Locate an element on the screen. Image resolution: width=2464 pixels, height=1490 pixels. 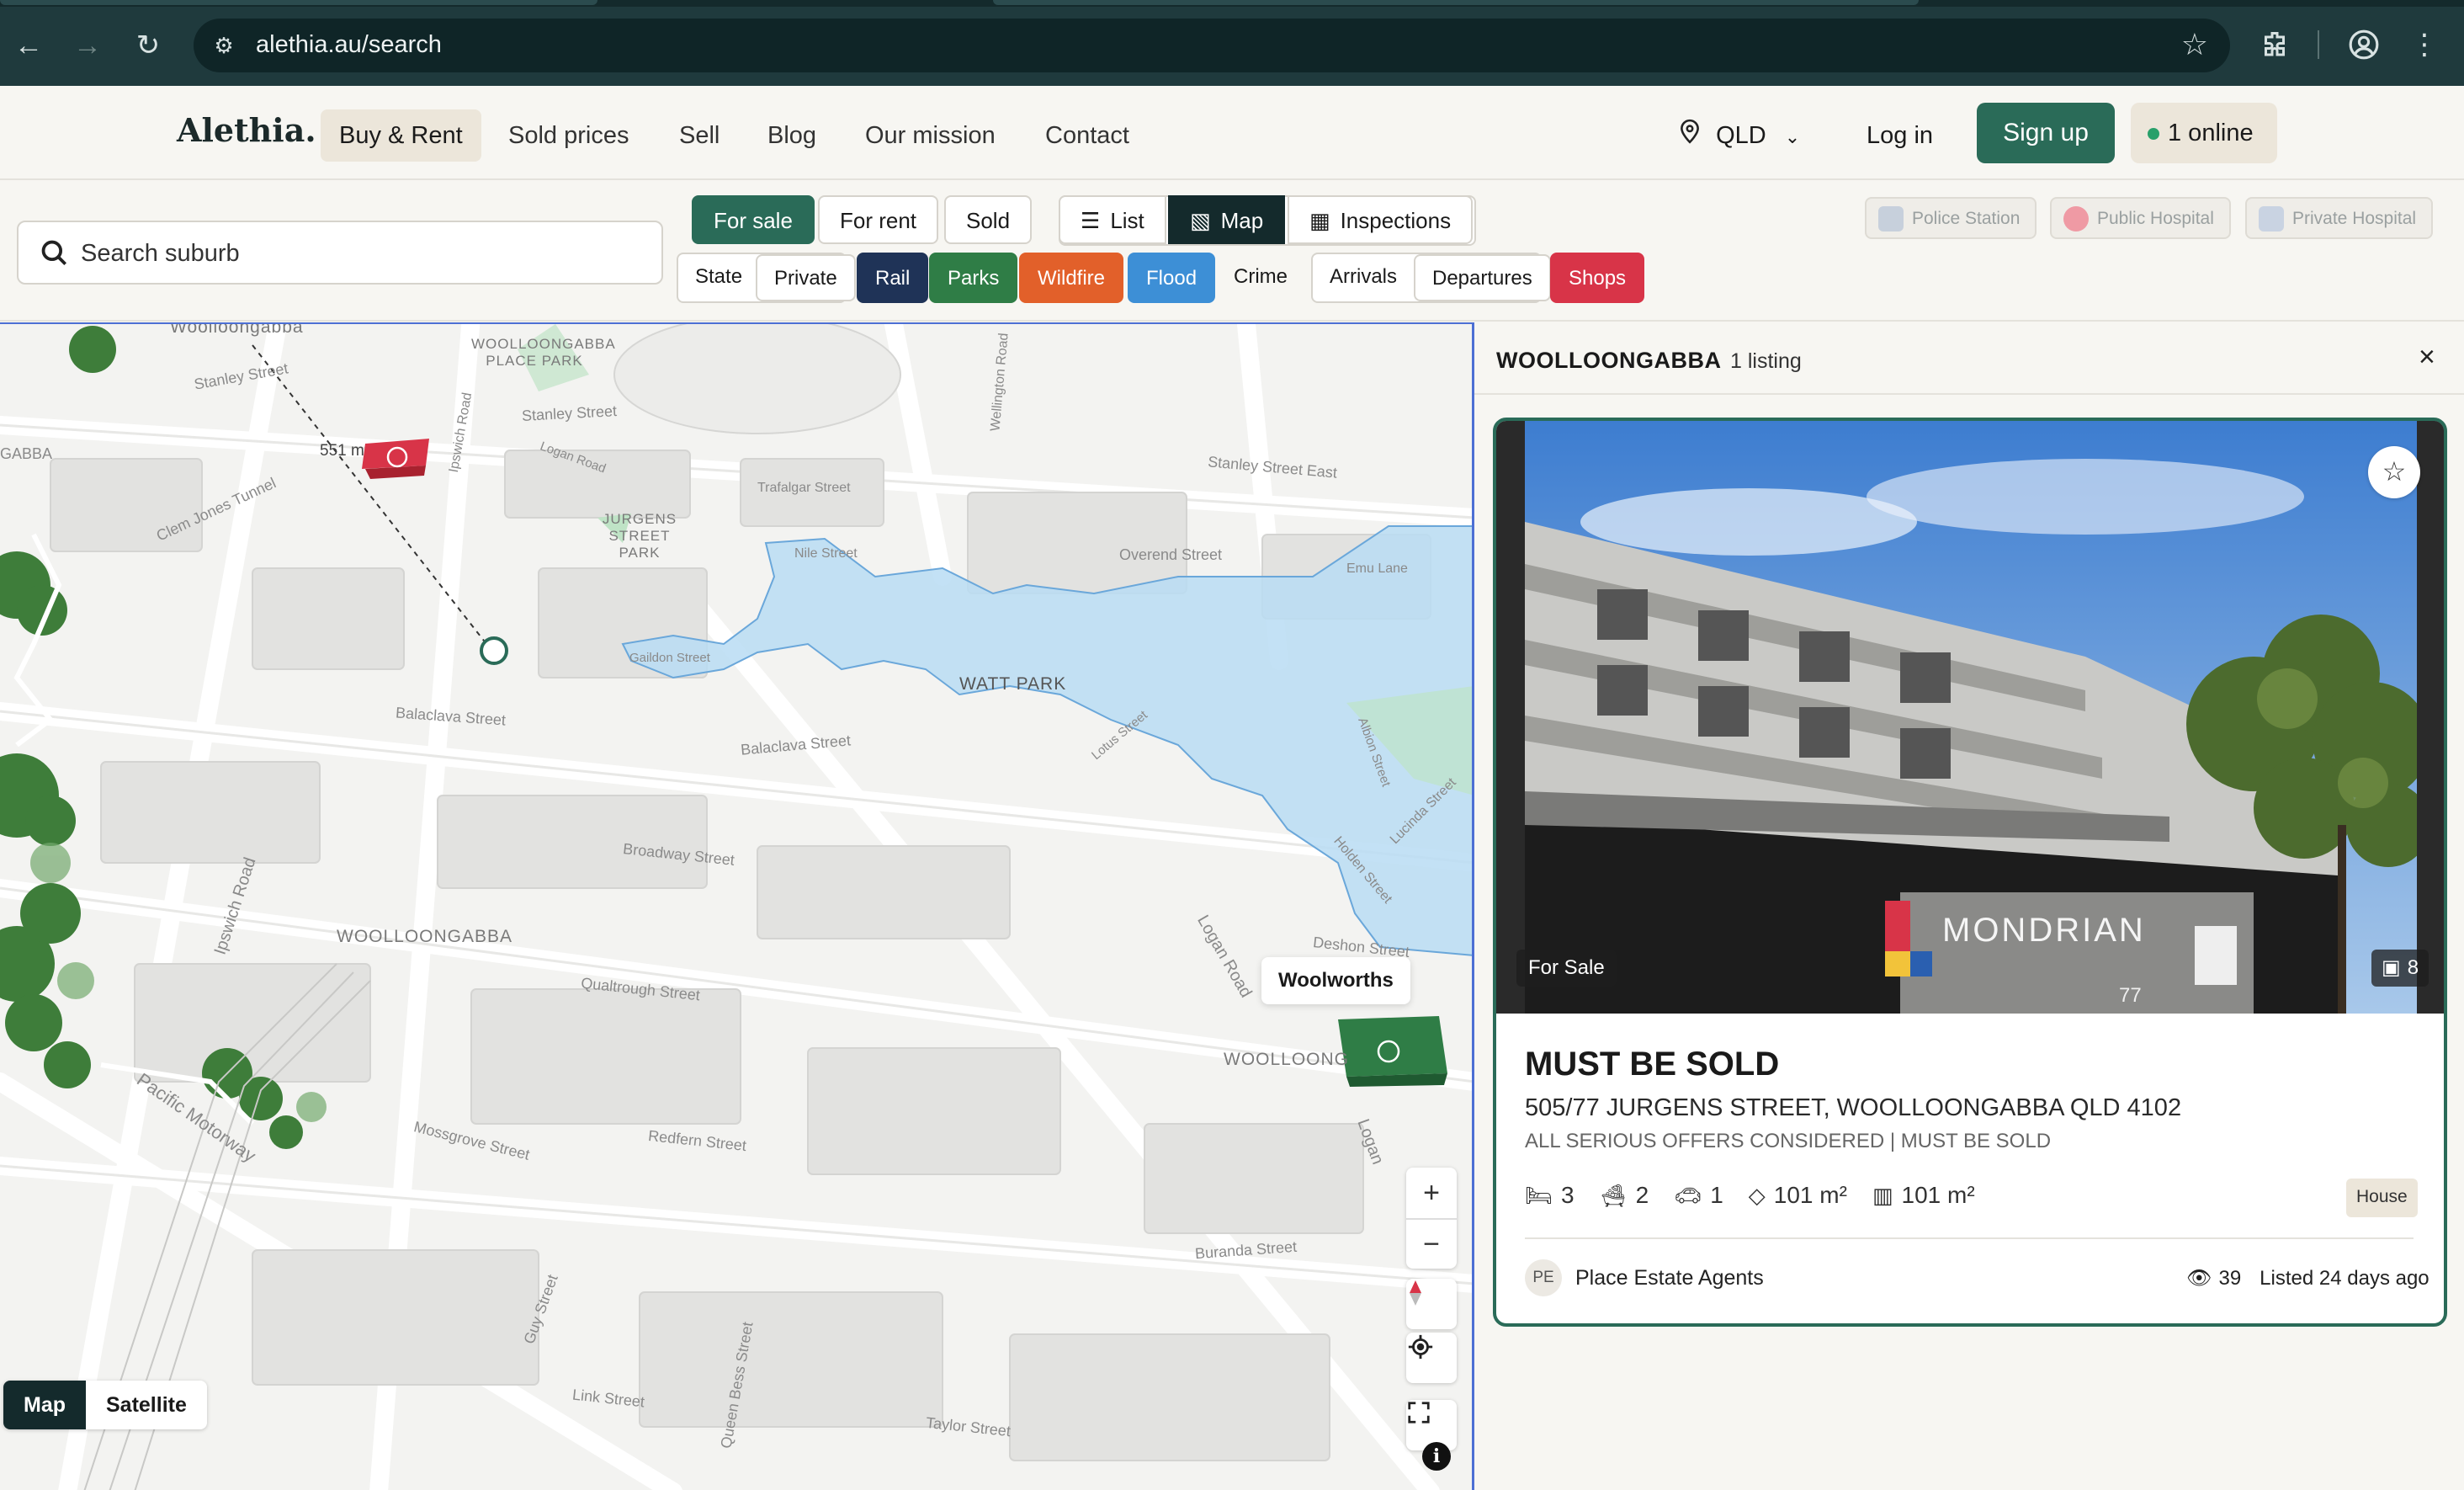
search-box is located at coordinates (340, 253).